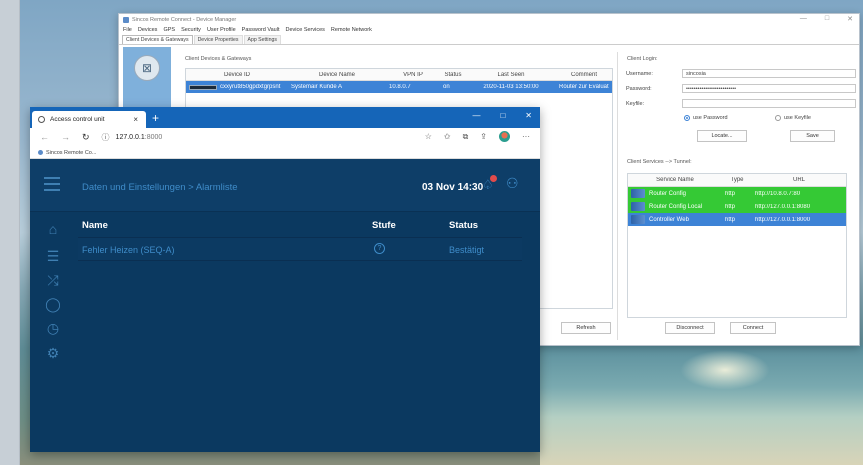 Image resolution: width=863 pixels, height=465 pixels. What do you see at coordinates (95, 225) in the screenshot?
I see `col-name: Name` at bounding box center [95, 225].